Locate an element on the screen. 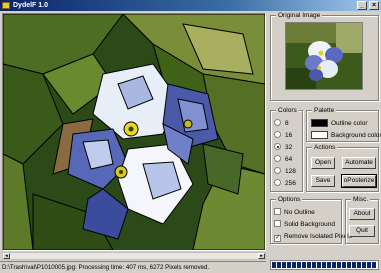 The height and width of the screenshot is (273, 381). palette-group: Palette Outline color Background color is located at coordinates (343, 124).